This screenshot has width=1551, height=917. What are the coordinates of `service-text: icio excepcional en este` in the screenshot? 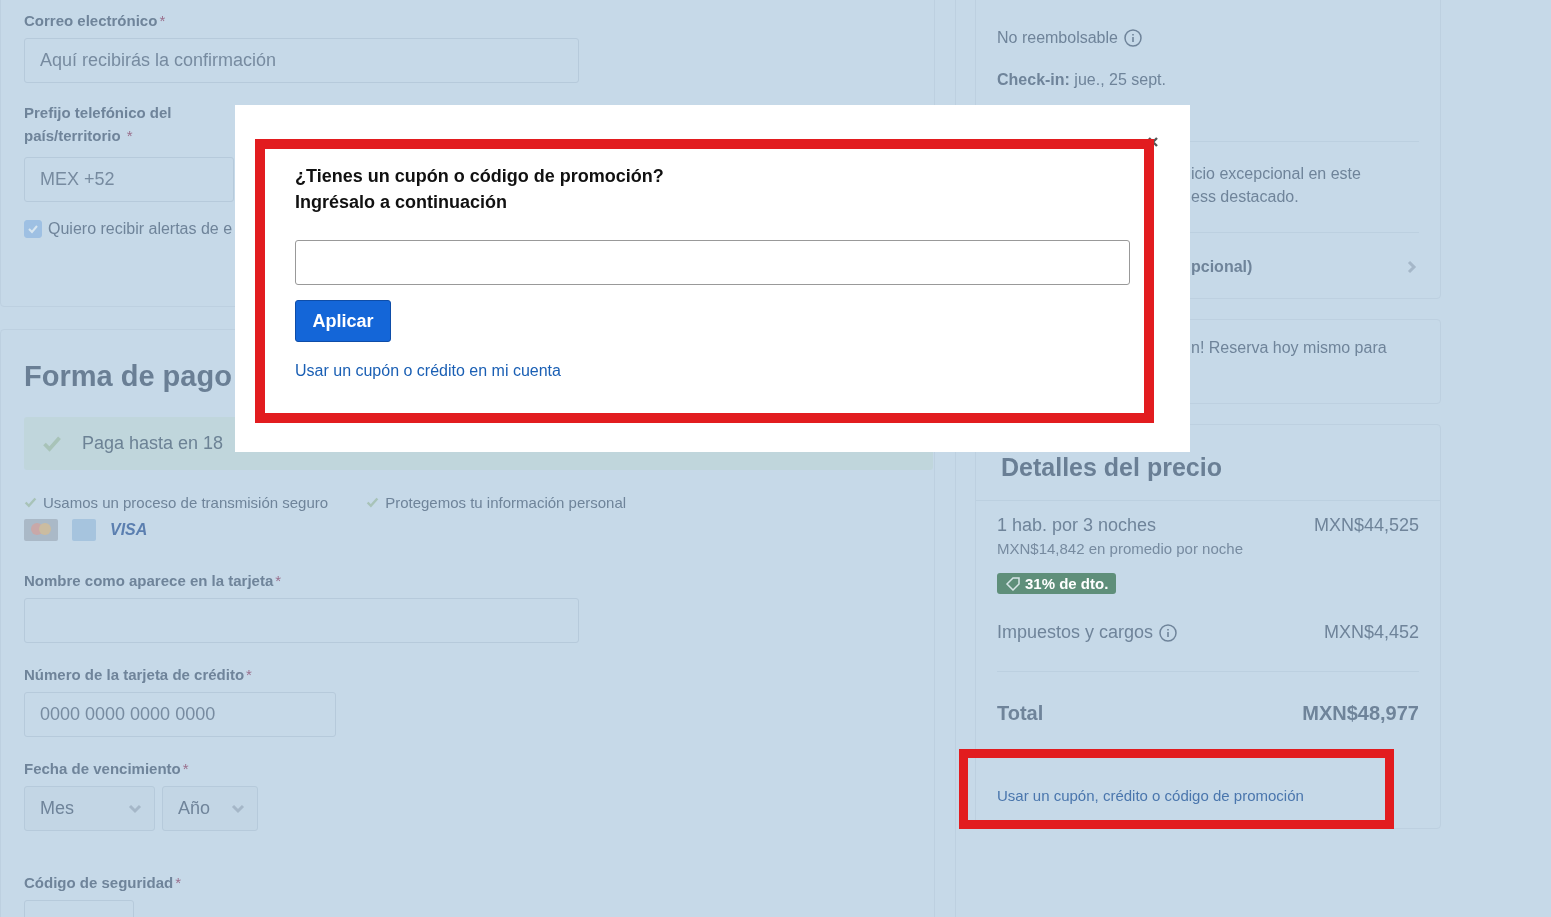 It's located at (1276, 174).